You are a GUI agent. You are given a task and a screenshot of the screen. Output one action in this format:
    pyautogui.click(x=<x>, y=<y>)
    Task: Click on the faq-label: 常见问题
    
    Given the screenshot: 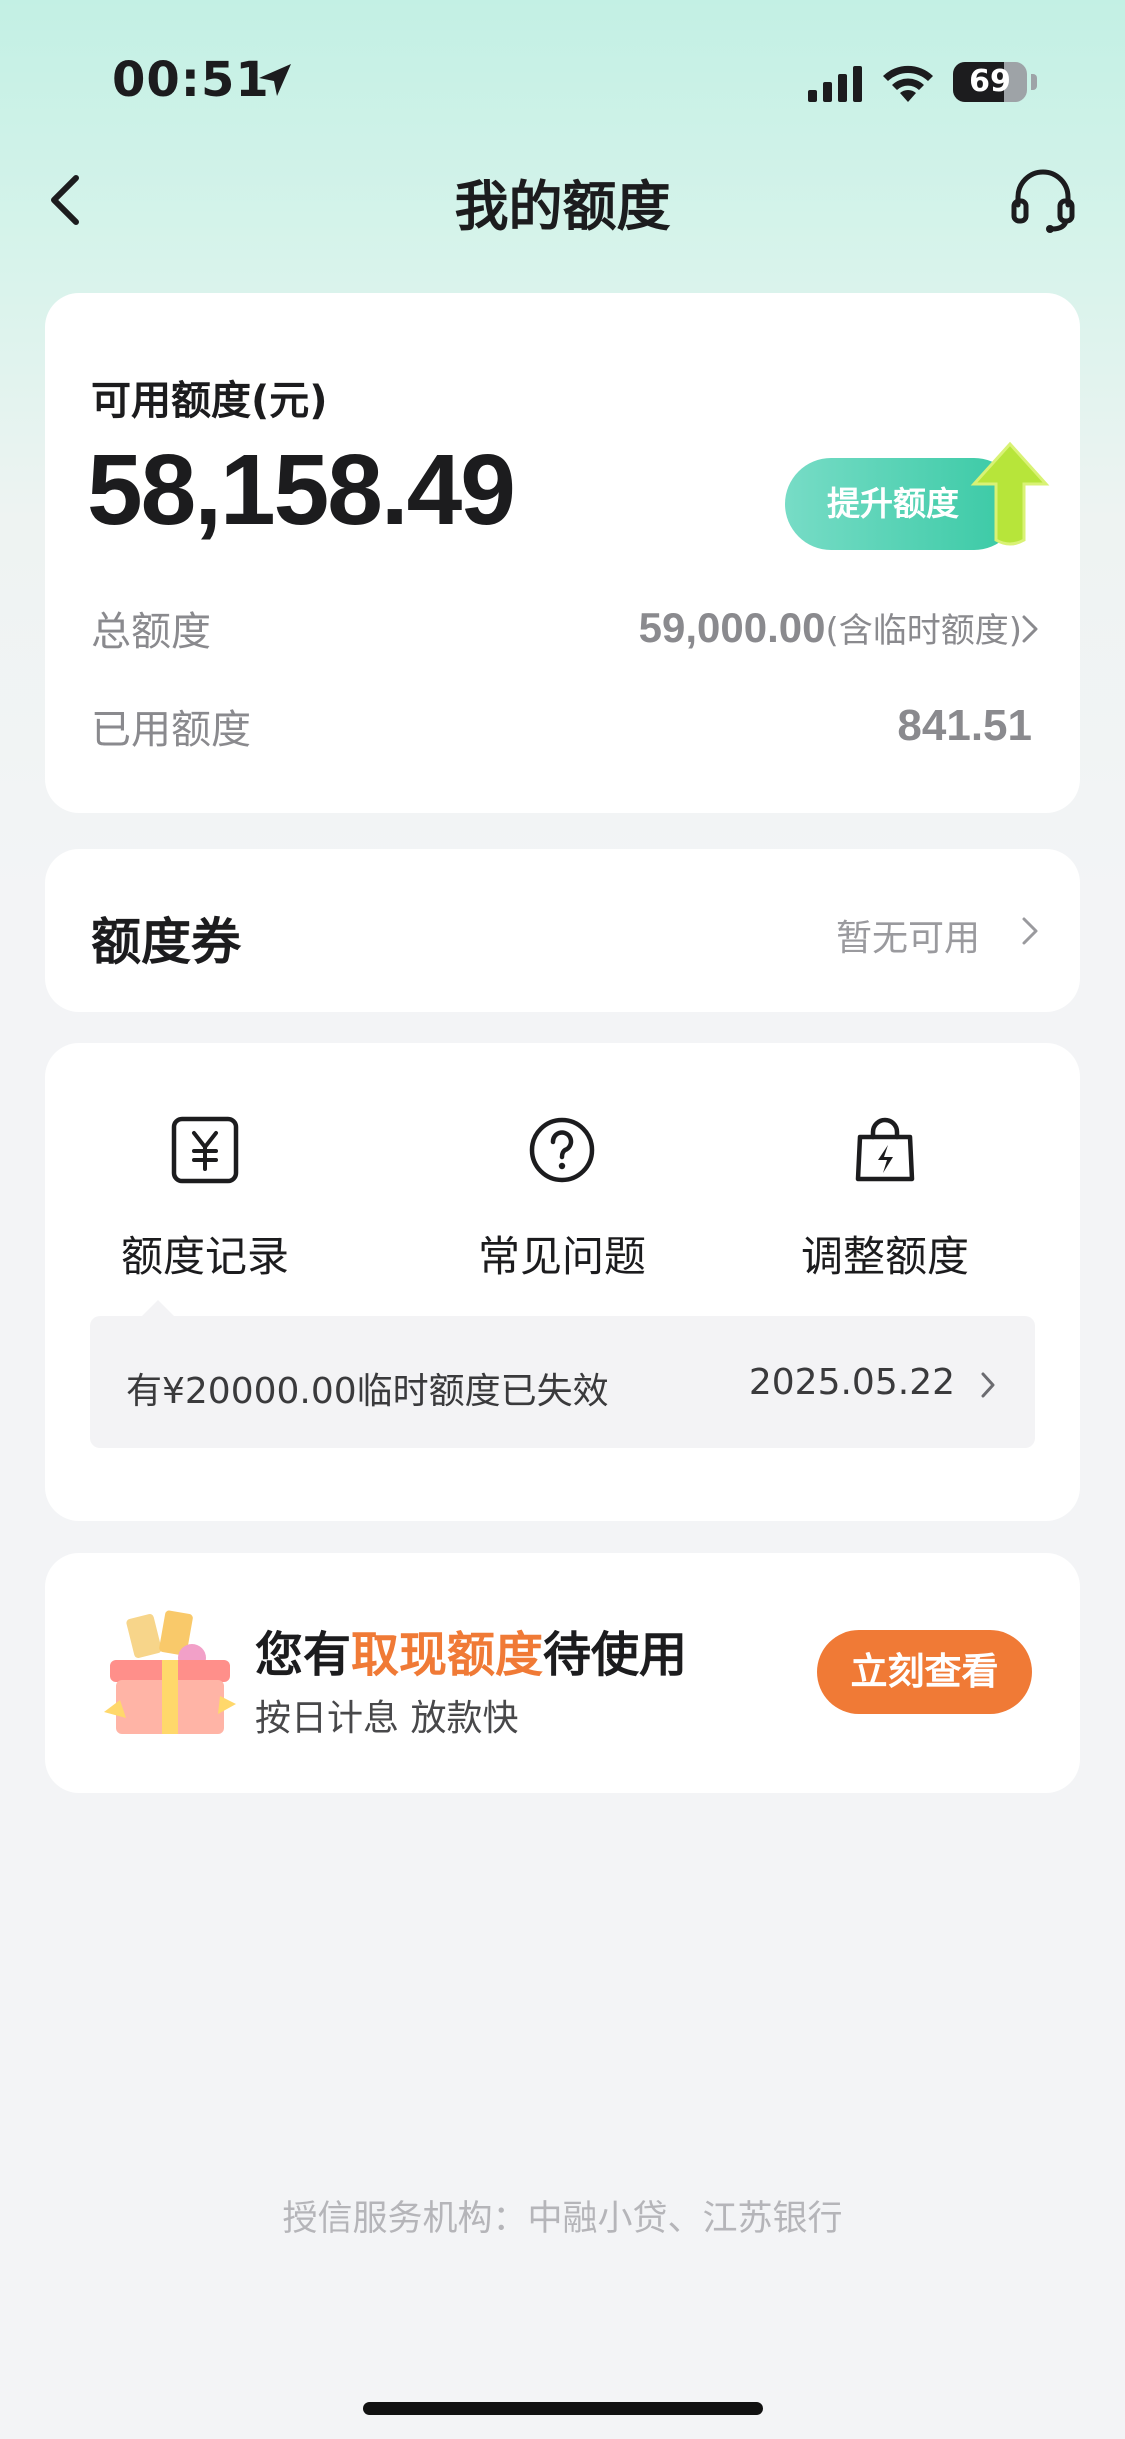 What is the action you would take?
    pyautogui.click(x=561, y=1256)
    